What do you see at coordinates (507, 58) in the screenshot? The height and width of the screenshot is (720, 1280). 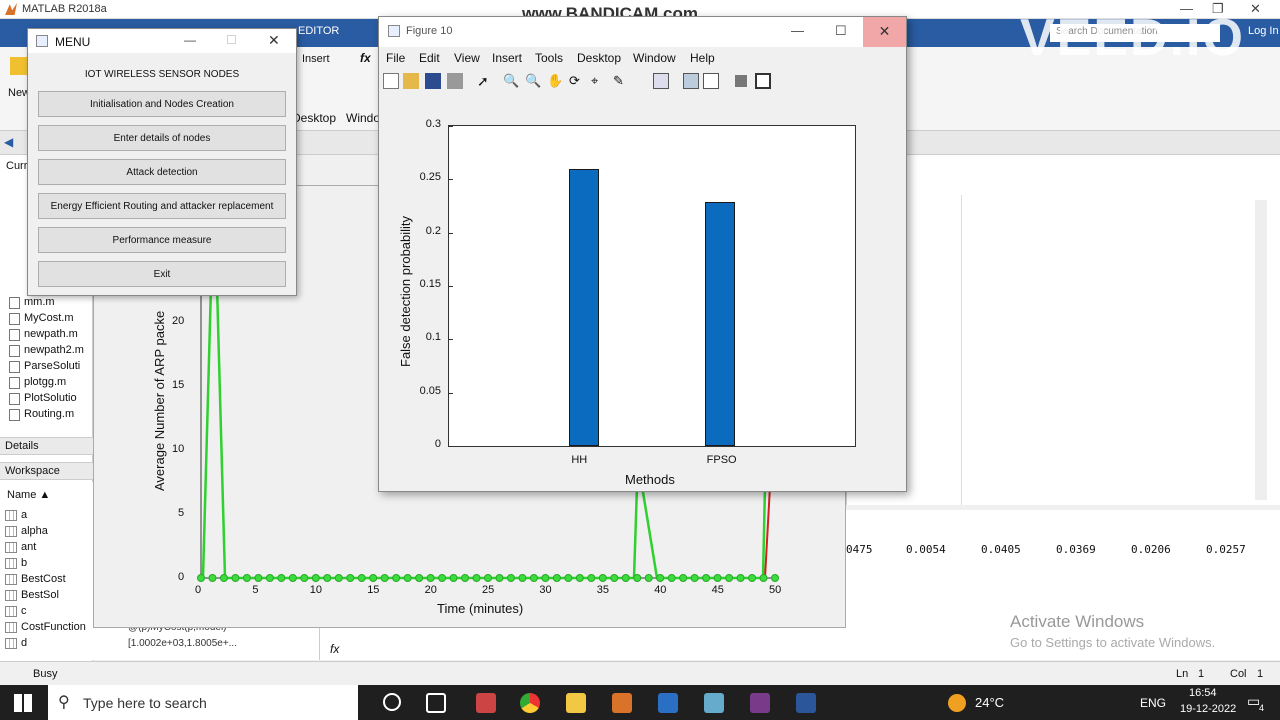 I see `menu-insert: Insert` at bounding box center [507, 58].